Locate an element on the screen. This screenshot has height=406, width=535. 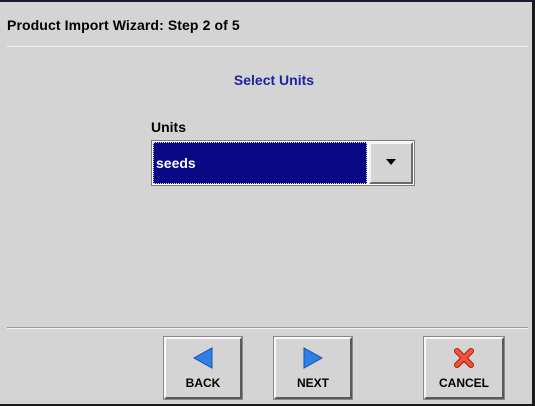
window-title: Product Import Wizard: Step 2 of 5 is located at coordinates (123, 25).